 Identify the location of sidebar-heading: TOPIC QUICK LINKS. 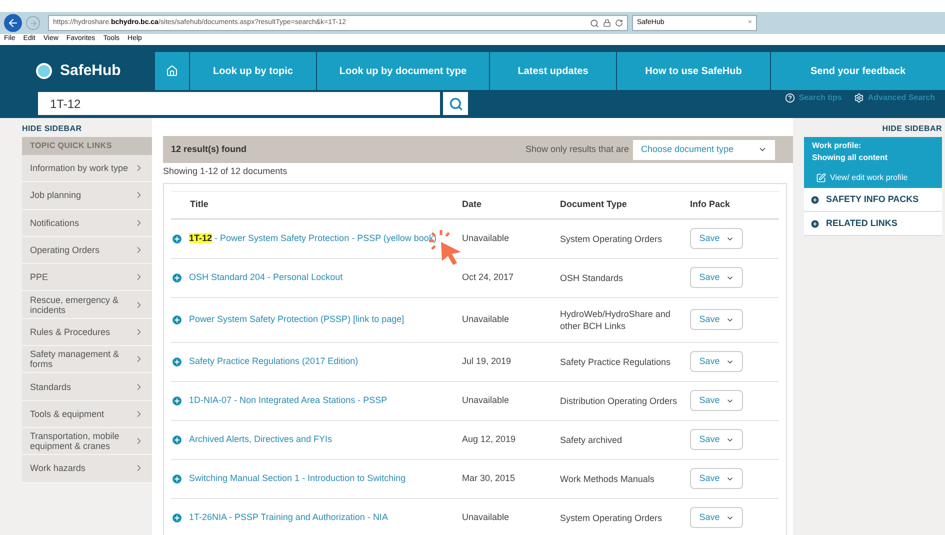
(87, 146).